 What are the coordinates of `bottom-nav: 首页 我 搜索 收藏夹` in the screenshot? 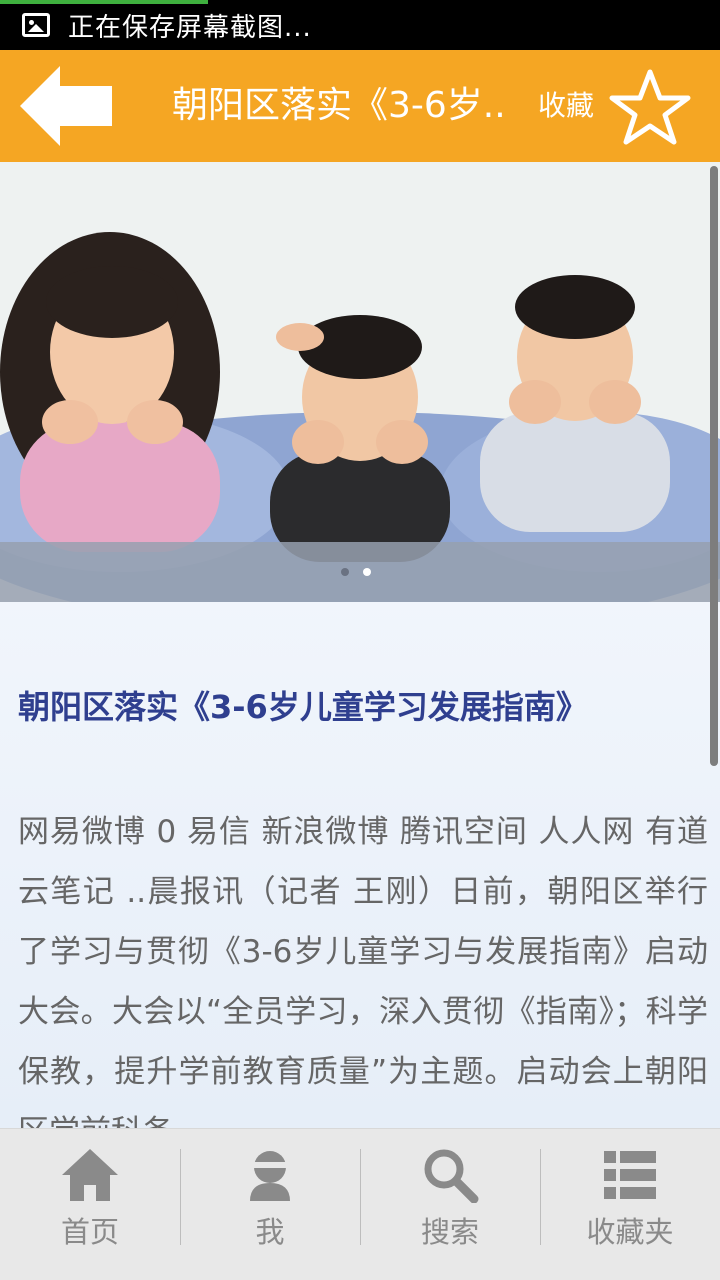 It's located at (360, 1204).